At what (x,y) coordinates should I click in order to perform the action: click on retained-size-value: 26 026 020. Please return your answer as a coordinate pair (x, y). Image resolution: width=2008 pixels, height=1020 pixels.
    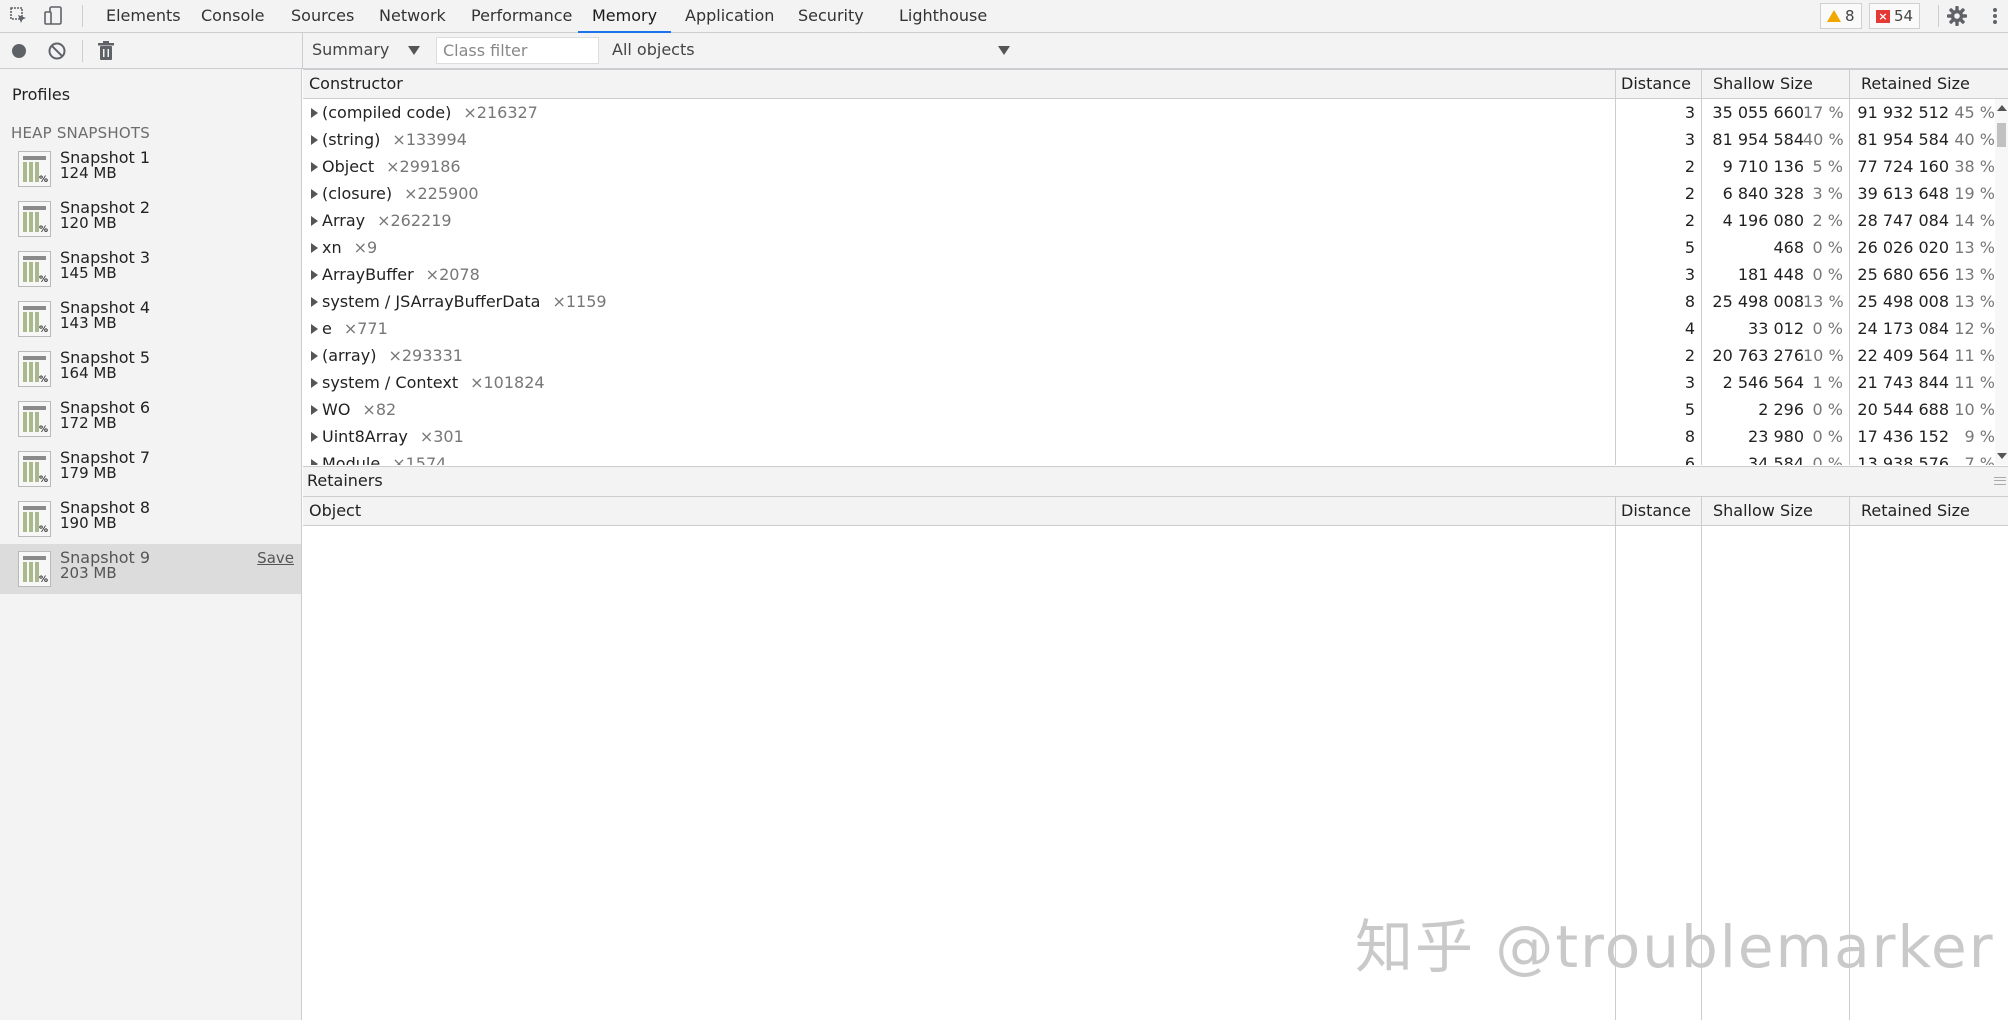
    Looking at the image, I should click on (1903, 247).